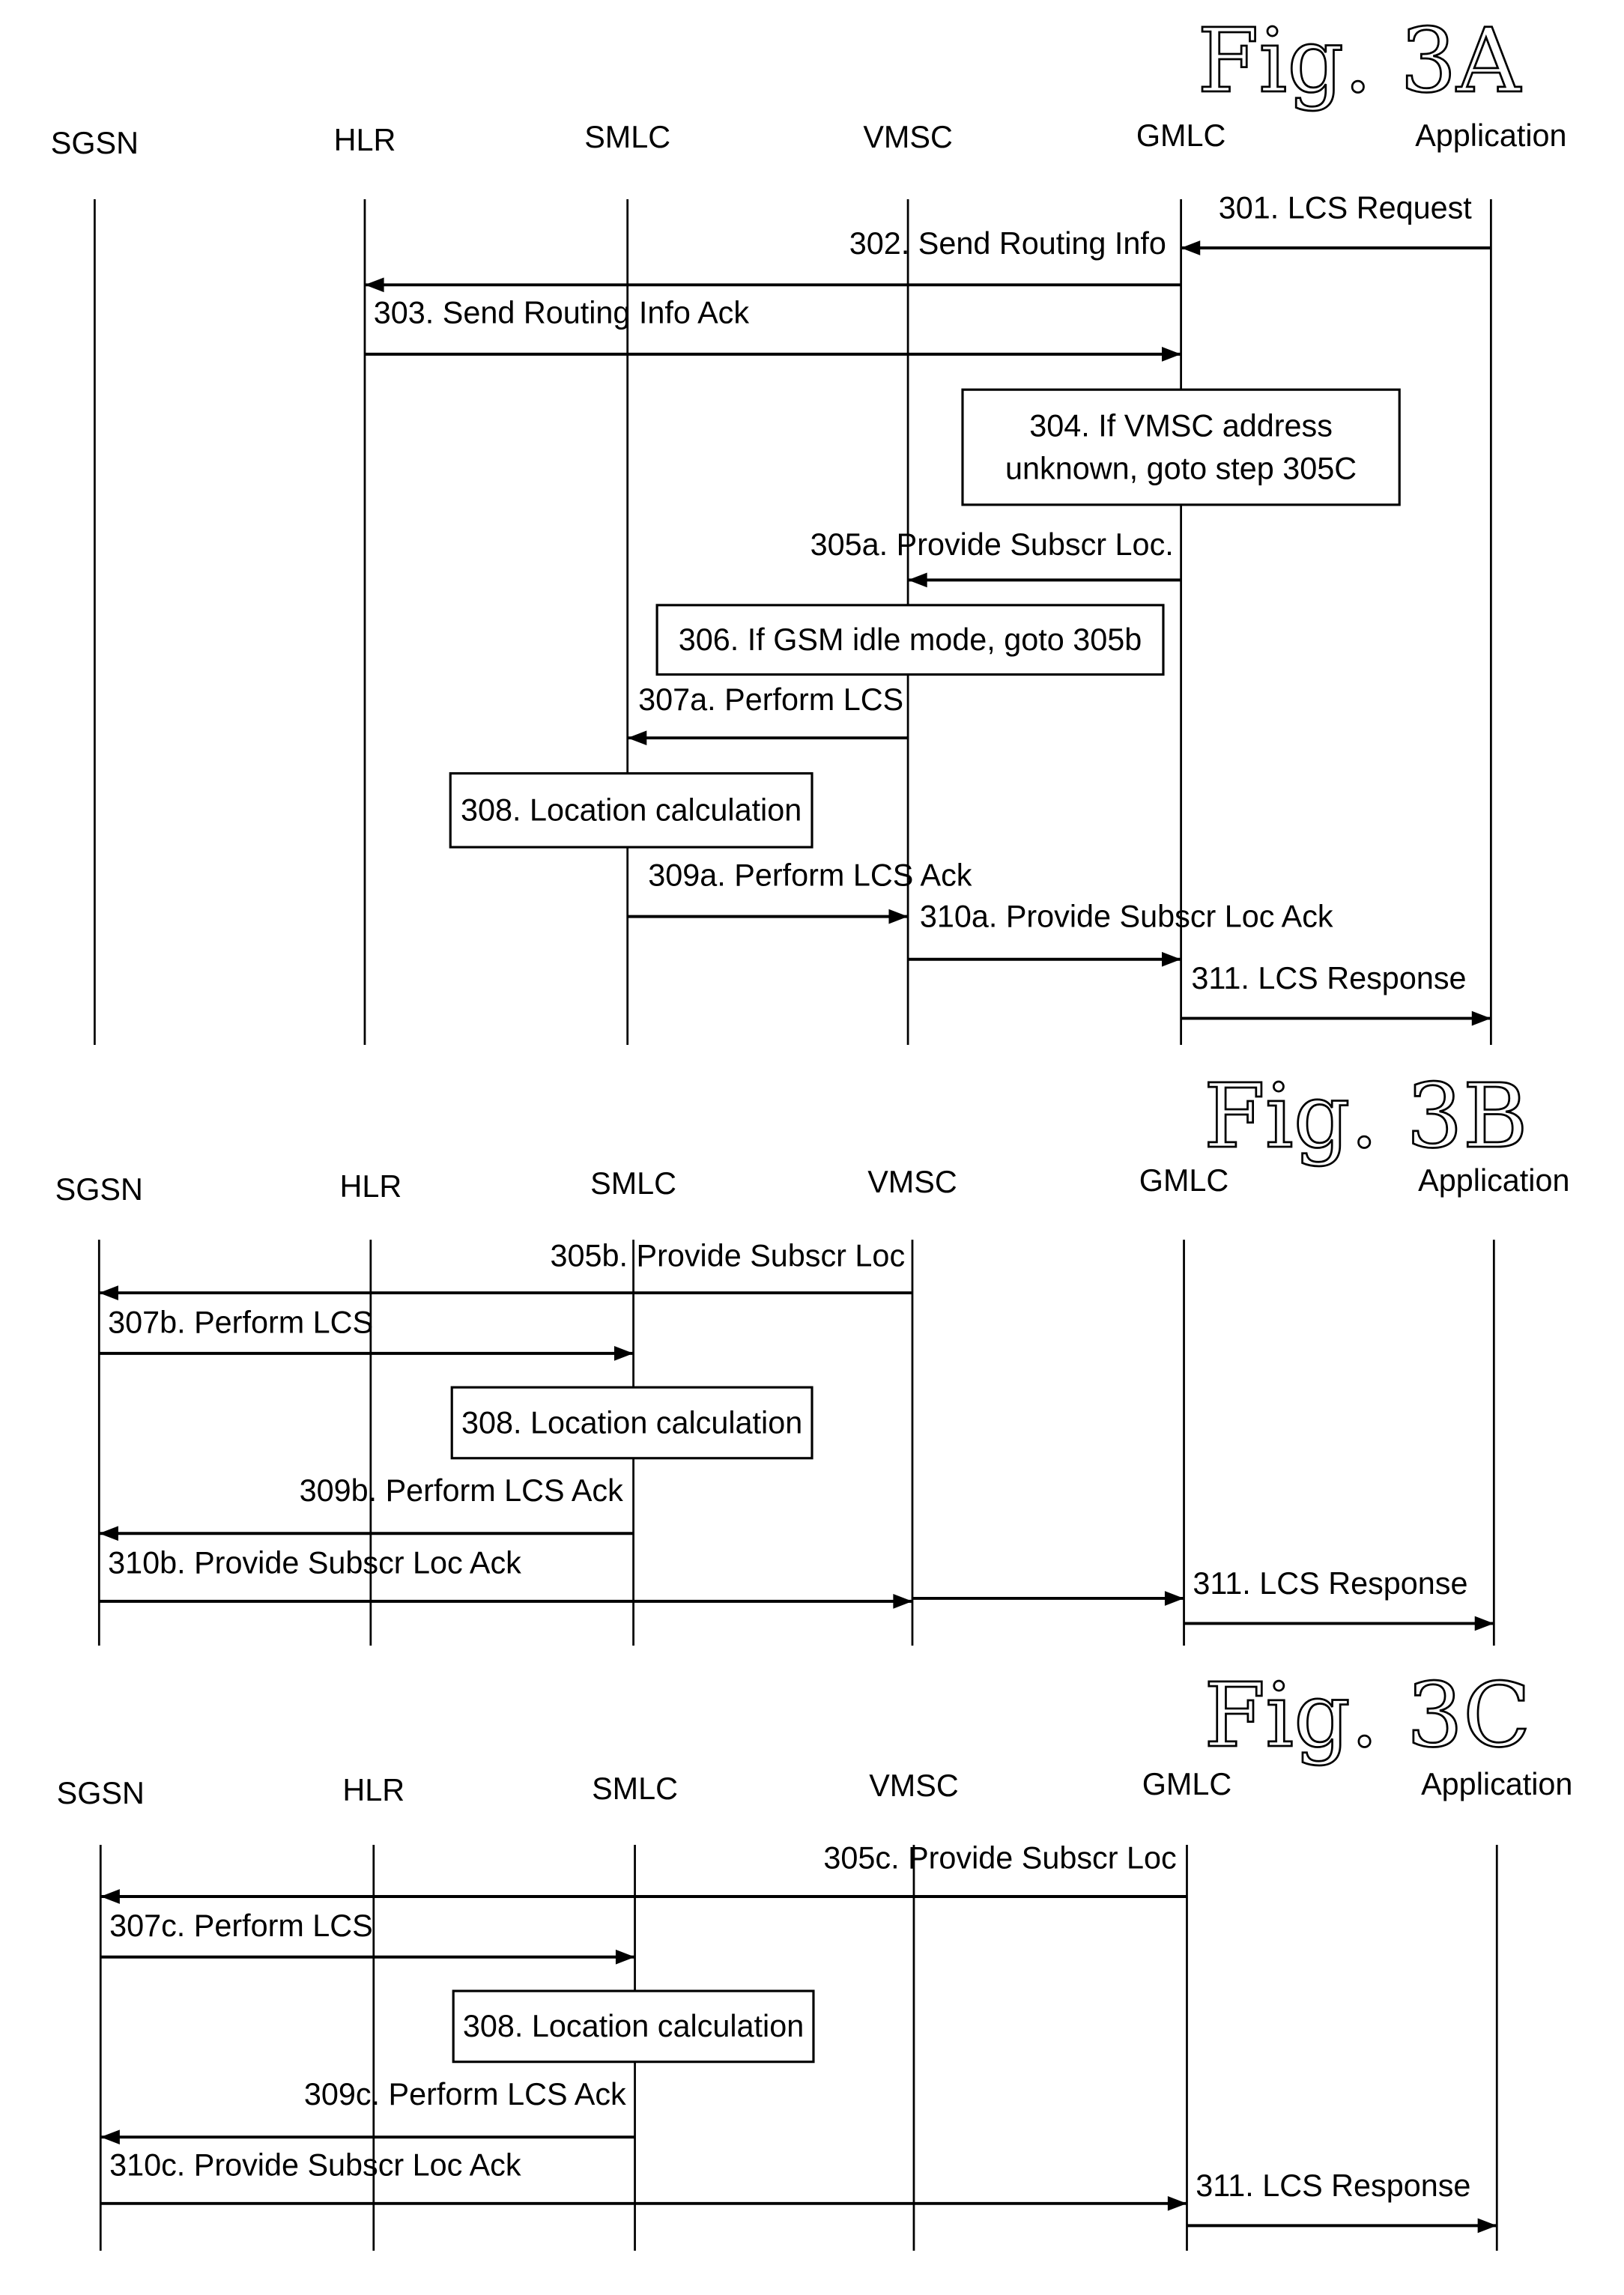 The height and width of the screenshot is (2295, 1624). Describe the element at coordinates (461, 1490) in the screenshot. I see `message-label: 309b. Perform LCS Ack` at that location.